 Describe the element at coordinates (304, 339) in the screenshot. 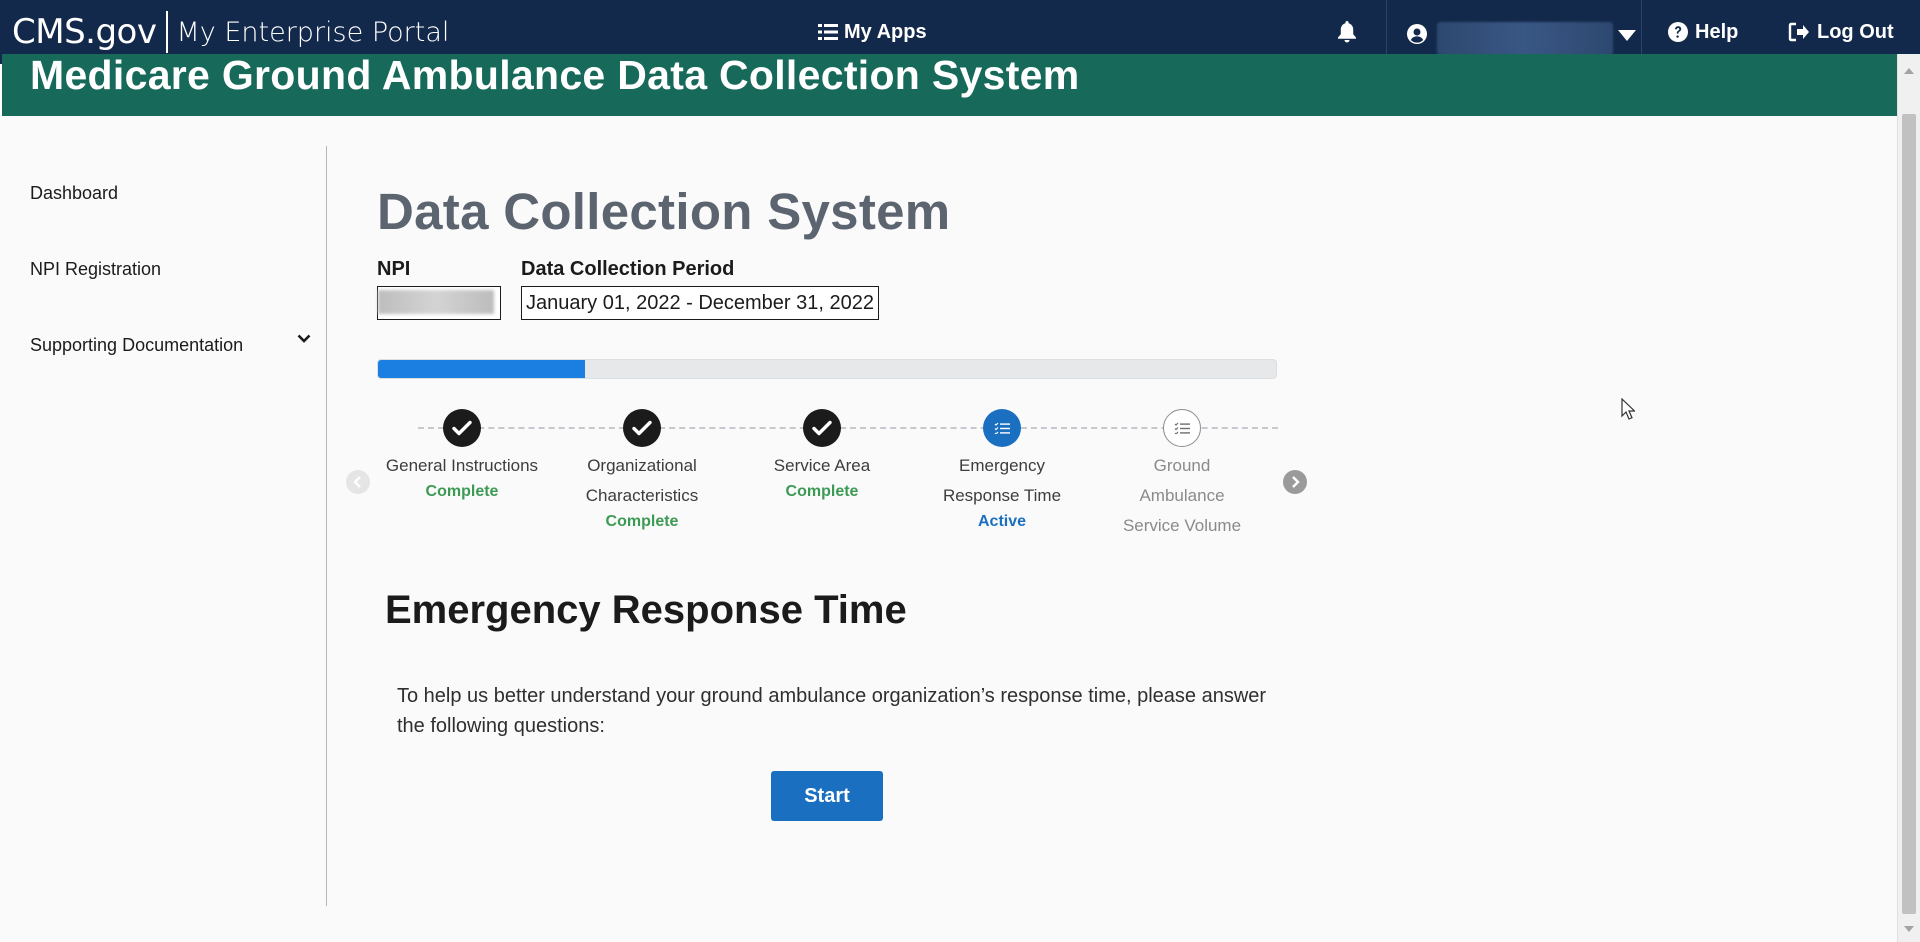

I see `chevron-down-icon` at that location.